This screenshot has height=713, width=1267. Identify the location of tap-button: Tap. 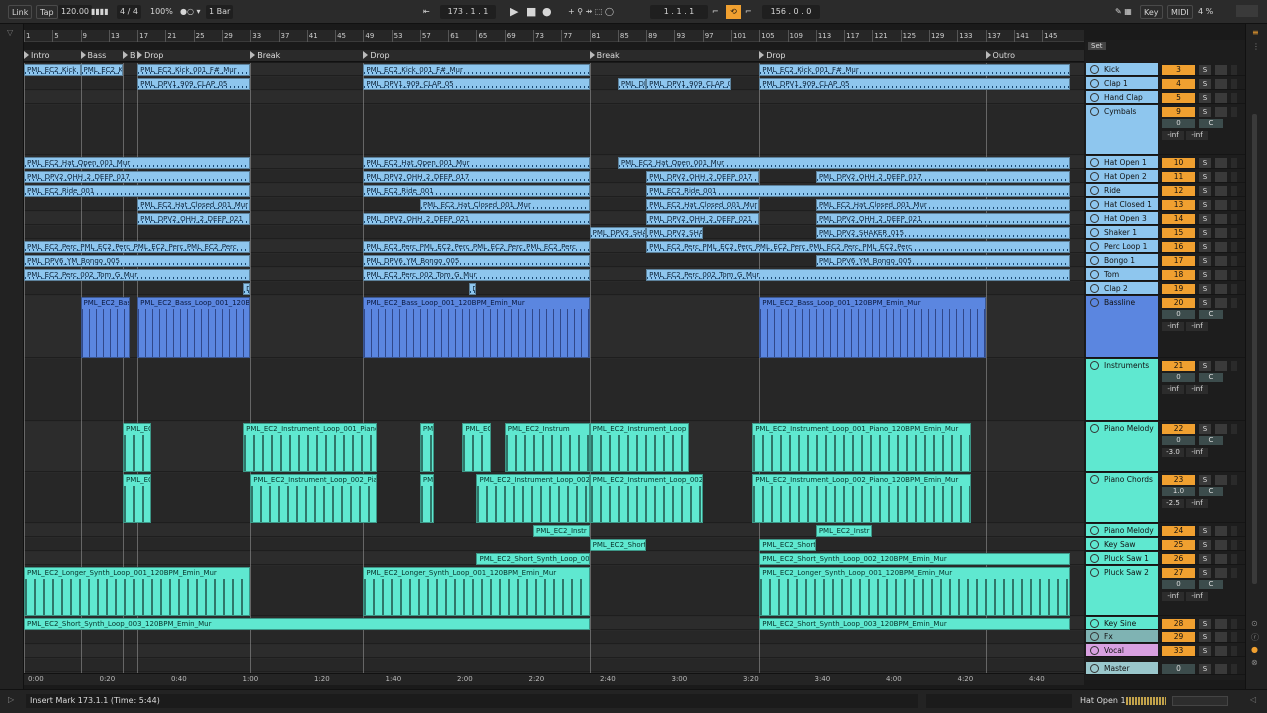
(47, 12).